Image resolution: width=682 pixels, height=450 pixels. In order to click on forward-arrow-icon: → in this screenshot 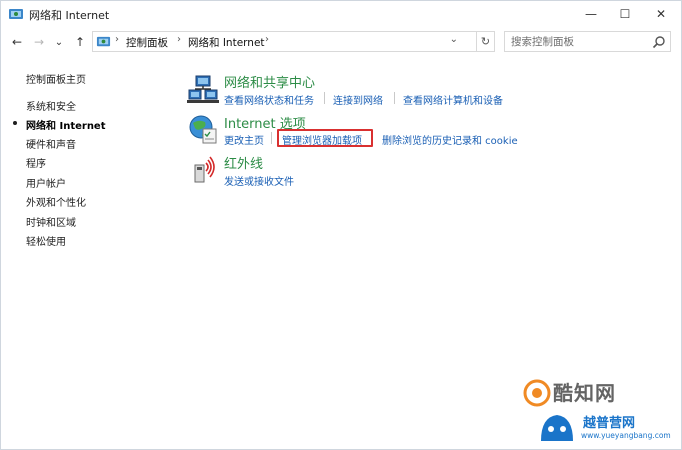, I will do `click(39, 42)`.